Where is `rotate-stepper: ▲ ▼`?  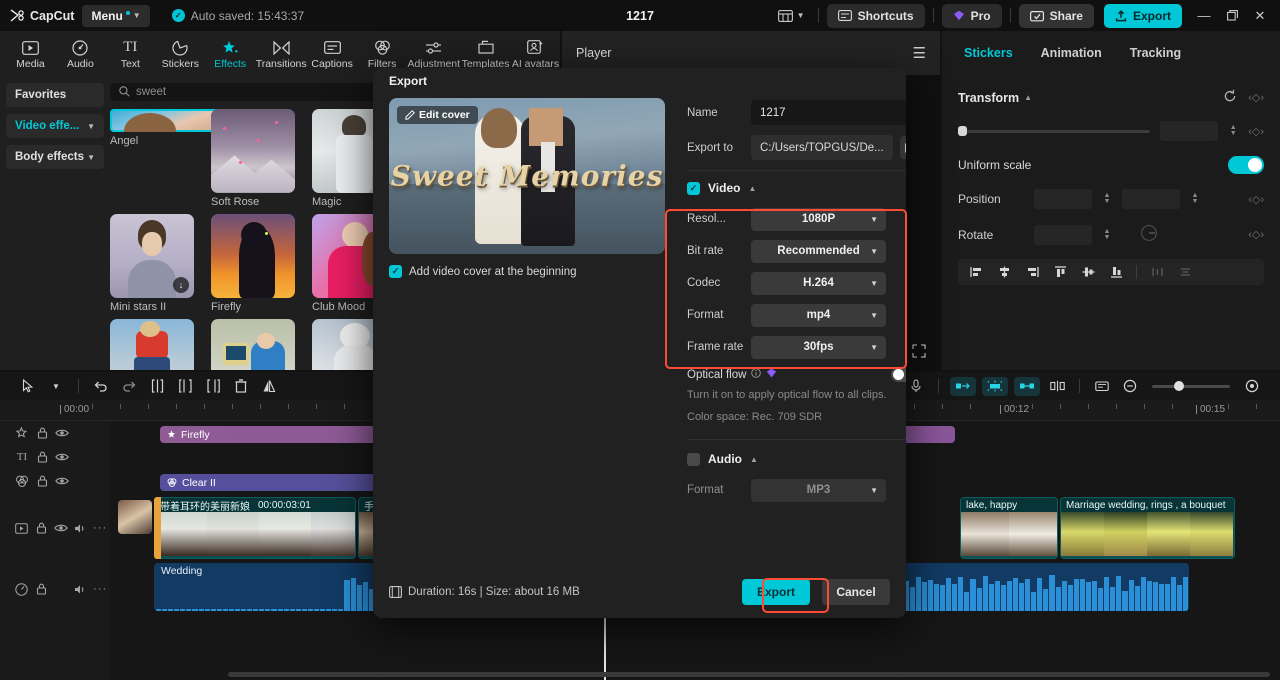
rotate-stepper: ▲ ▼ is located at coordinates (1107, 234).